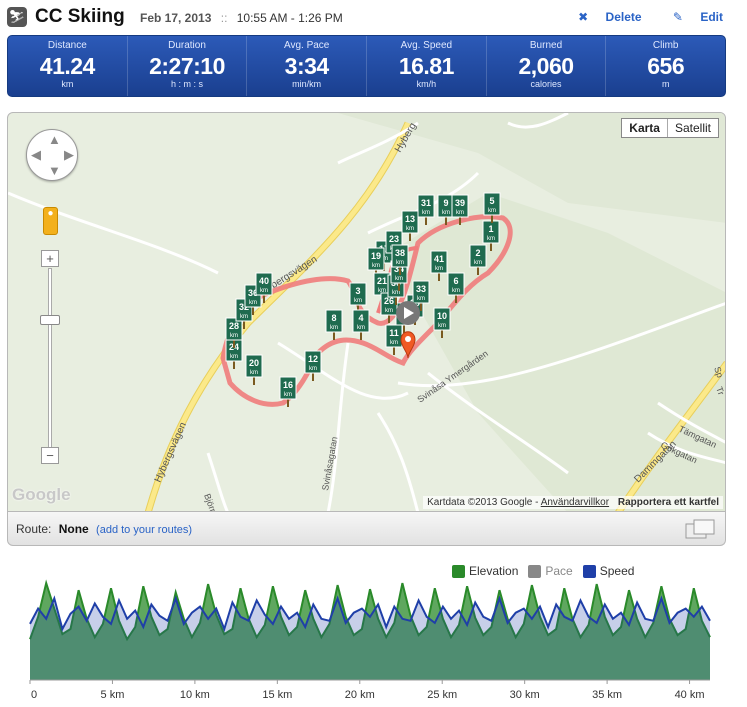 This screenshot has width=747, height=707. What do you see at coordinates (80, 16) in the screenshot?
I see `activity-title: CC Skiing` at bounding box center [80, 16].